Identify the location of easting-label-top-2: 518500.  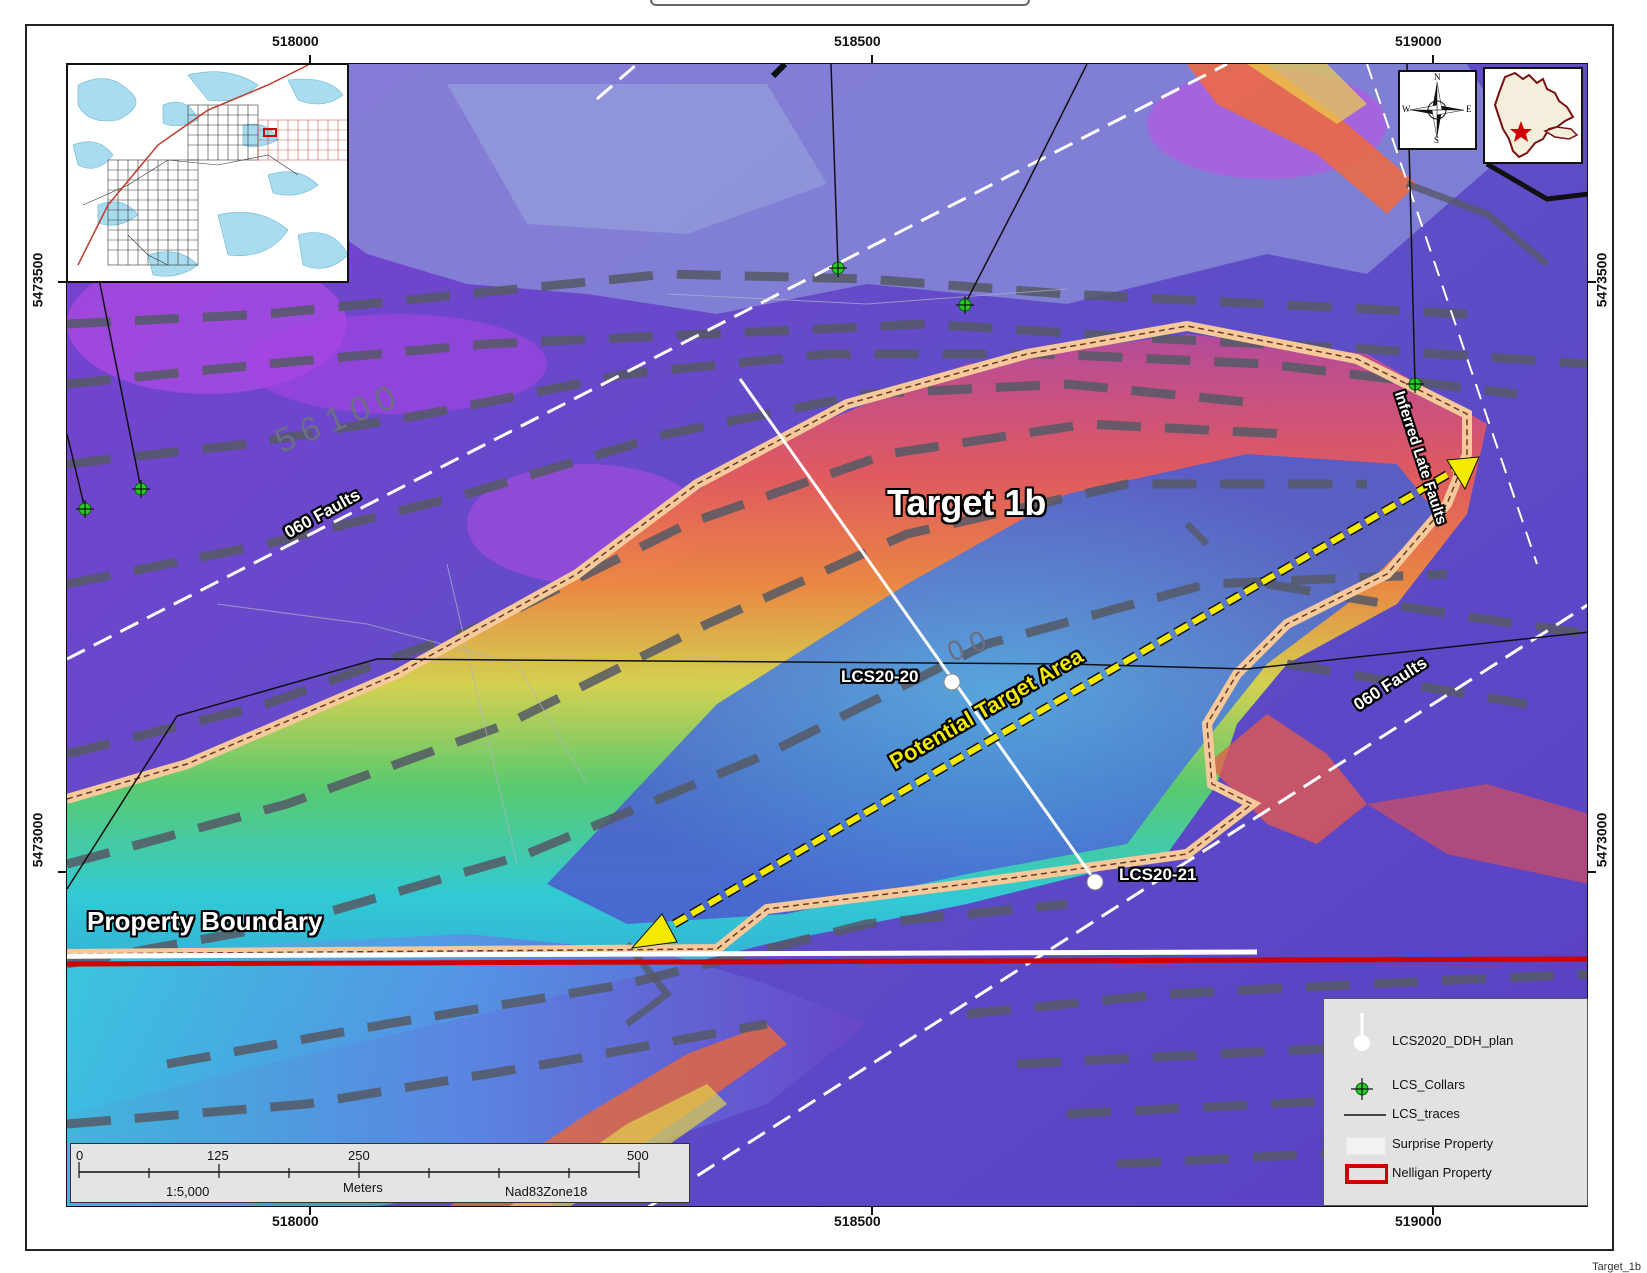
(857, 41).